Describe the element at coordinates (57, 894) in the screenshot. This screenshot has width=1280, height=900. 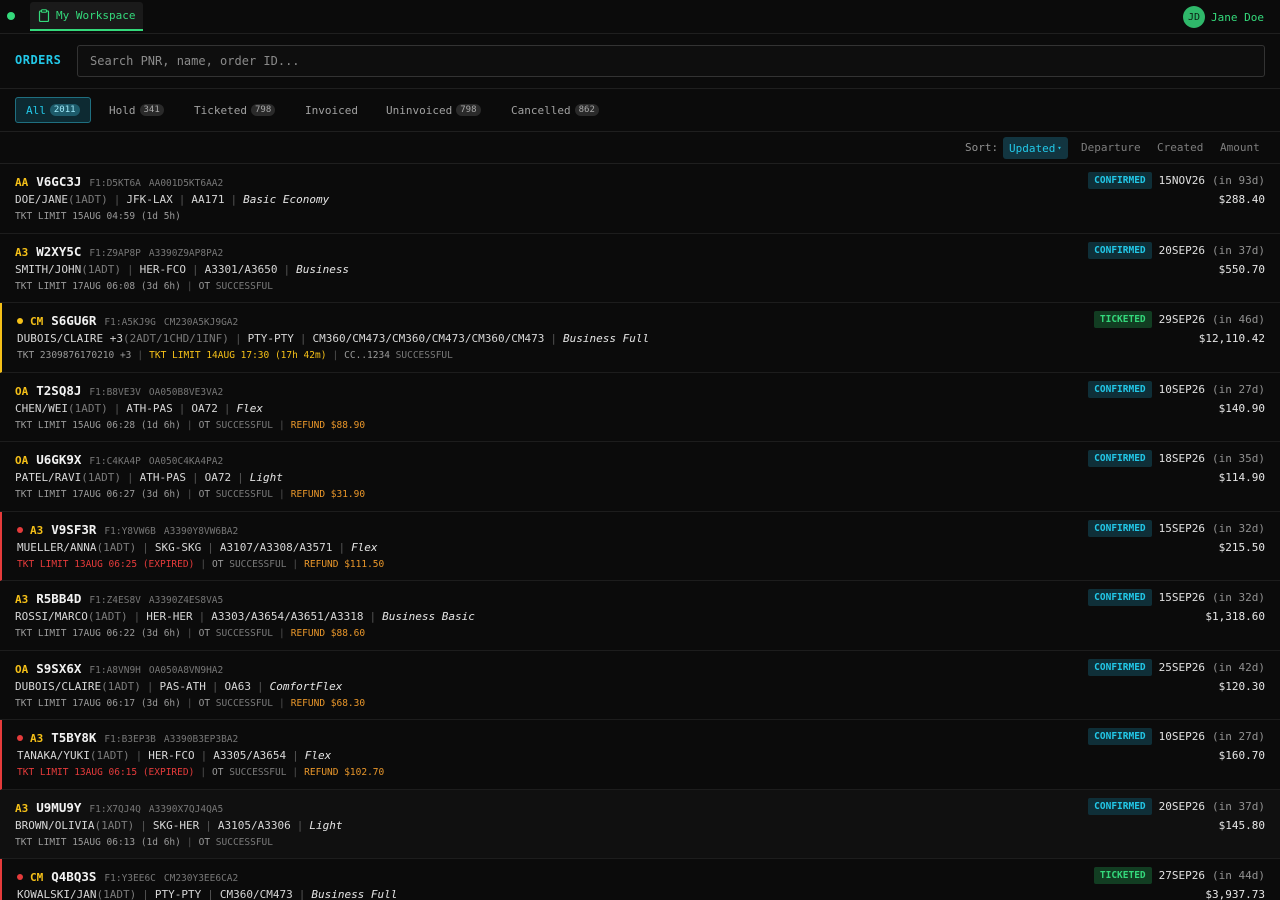
I see `passenger-name: KOWALSKI/JAN` at that location.